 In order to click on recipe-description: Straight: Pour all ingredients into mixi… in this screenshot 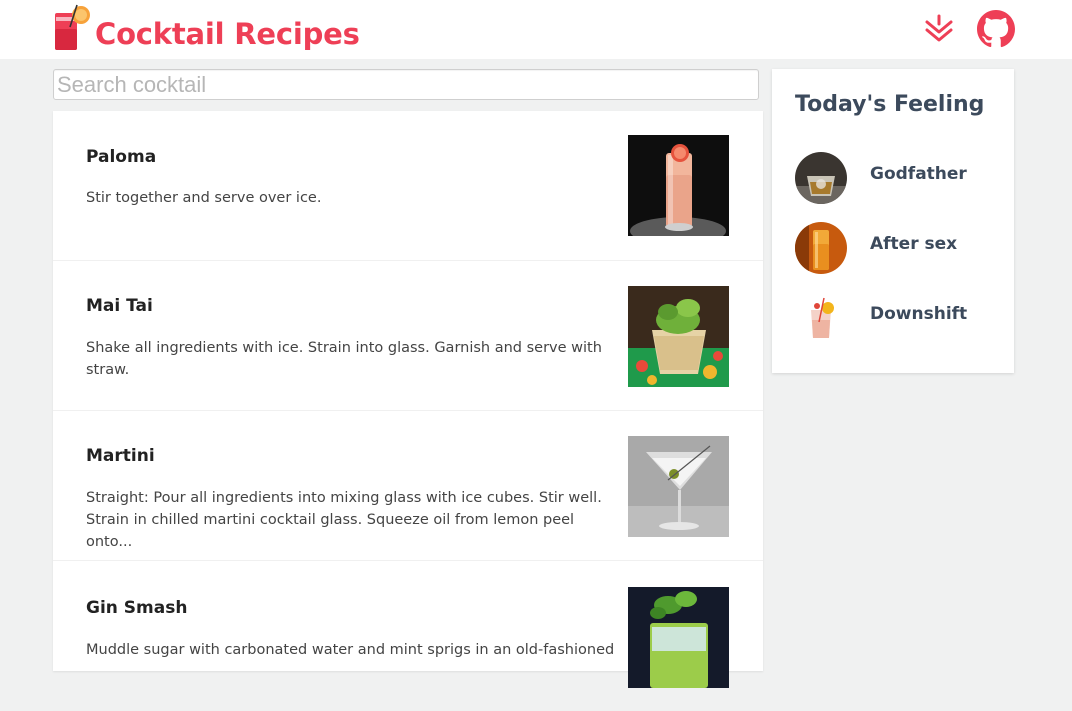, I will do `click(344, 520)`.